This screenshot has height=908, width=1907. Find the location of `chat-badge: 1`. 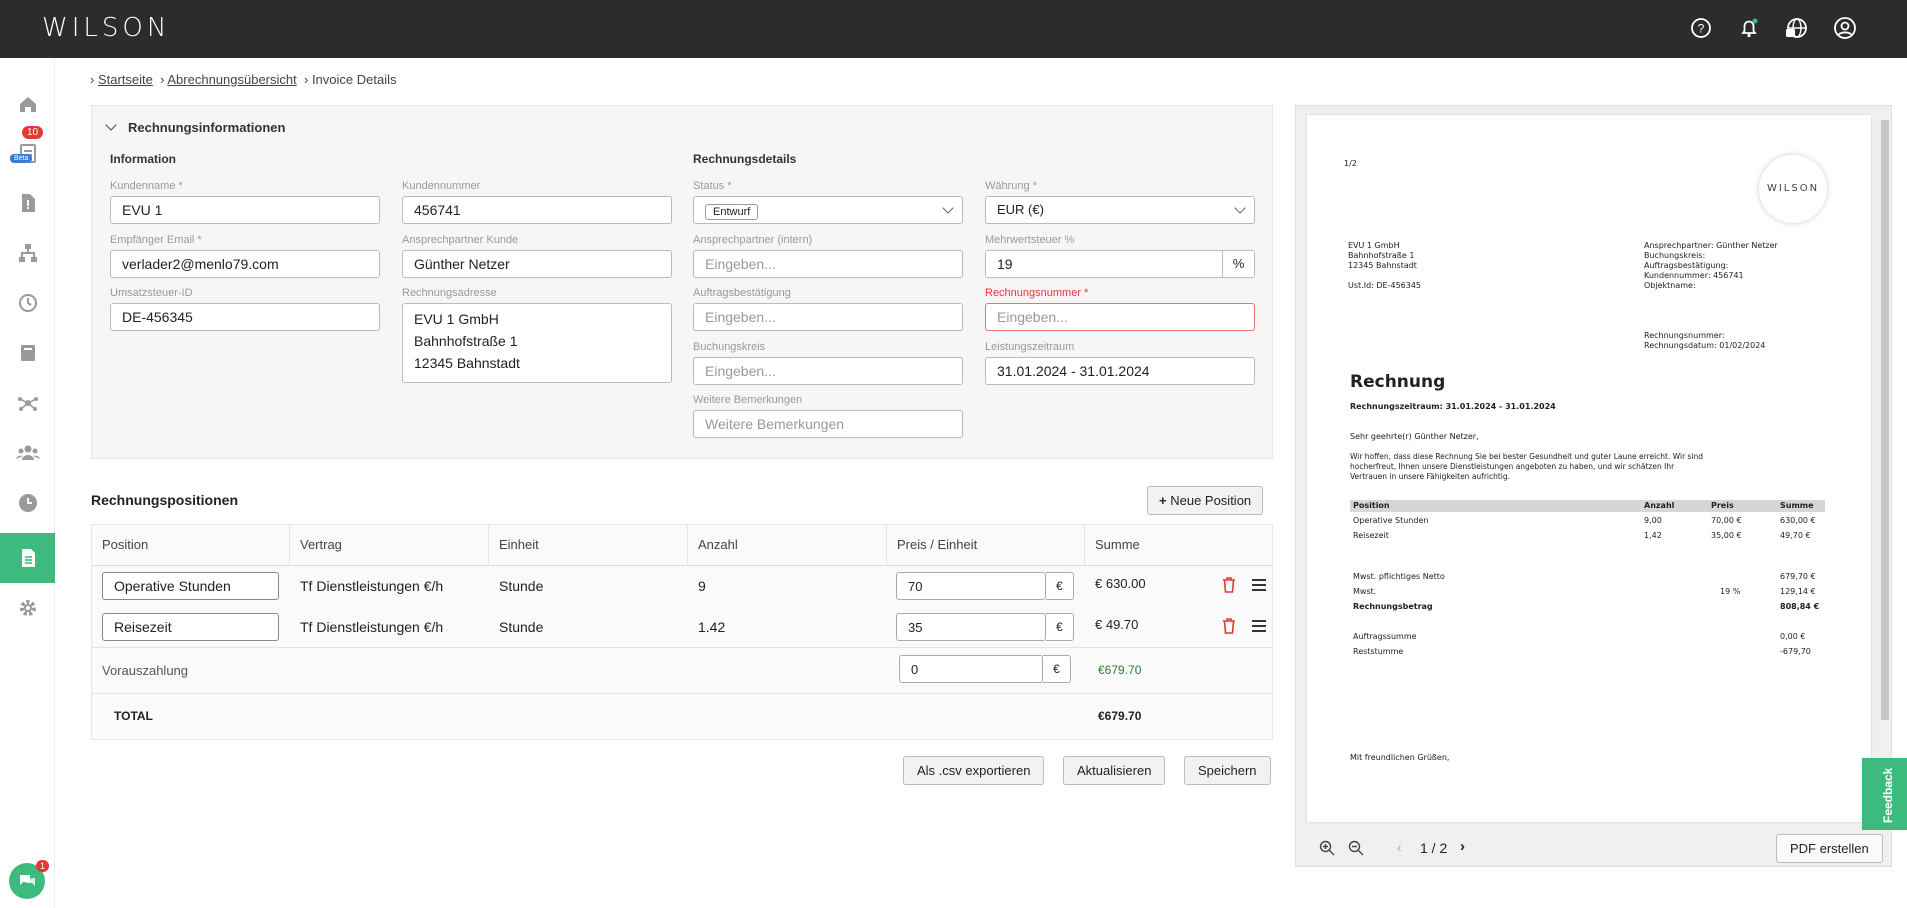

chat-badge: 1 is located at coordinates (42, 866).